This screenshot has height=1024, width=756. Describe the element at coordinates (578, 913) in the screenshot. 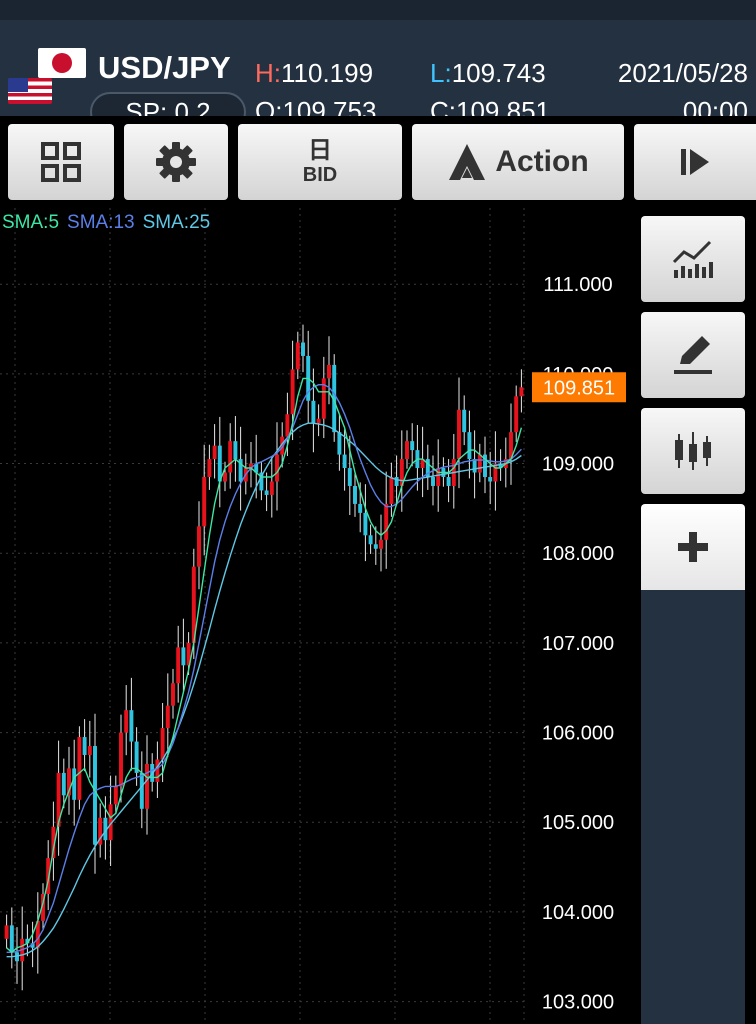

I see `y-tick-label: 104.000` at that location.